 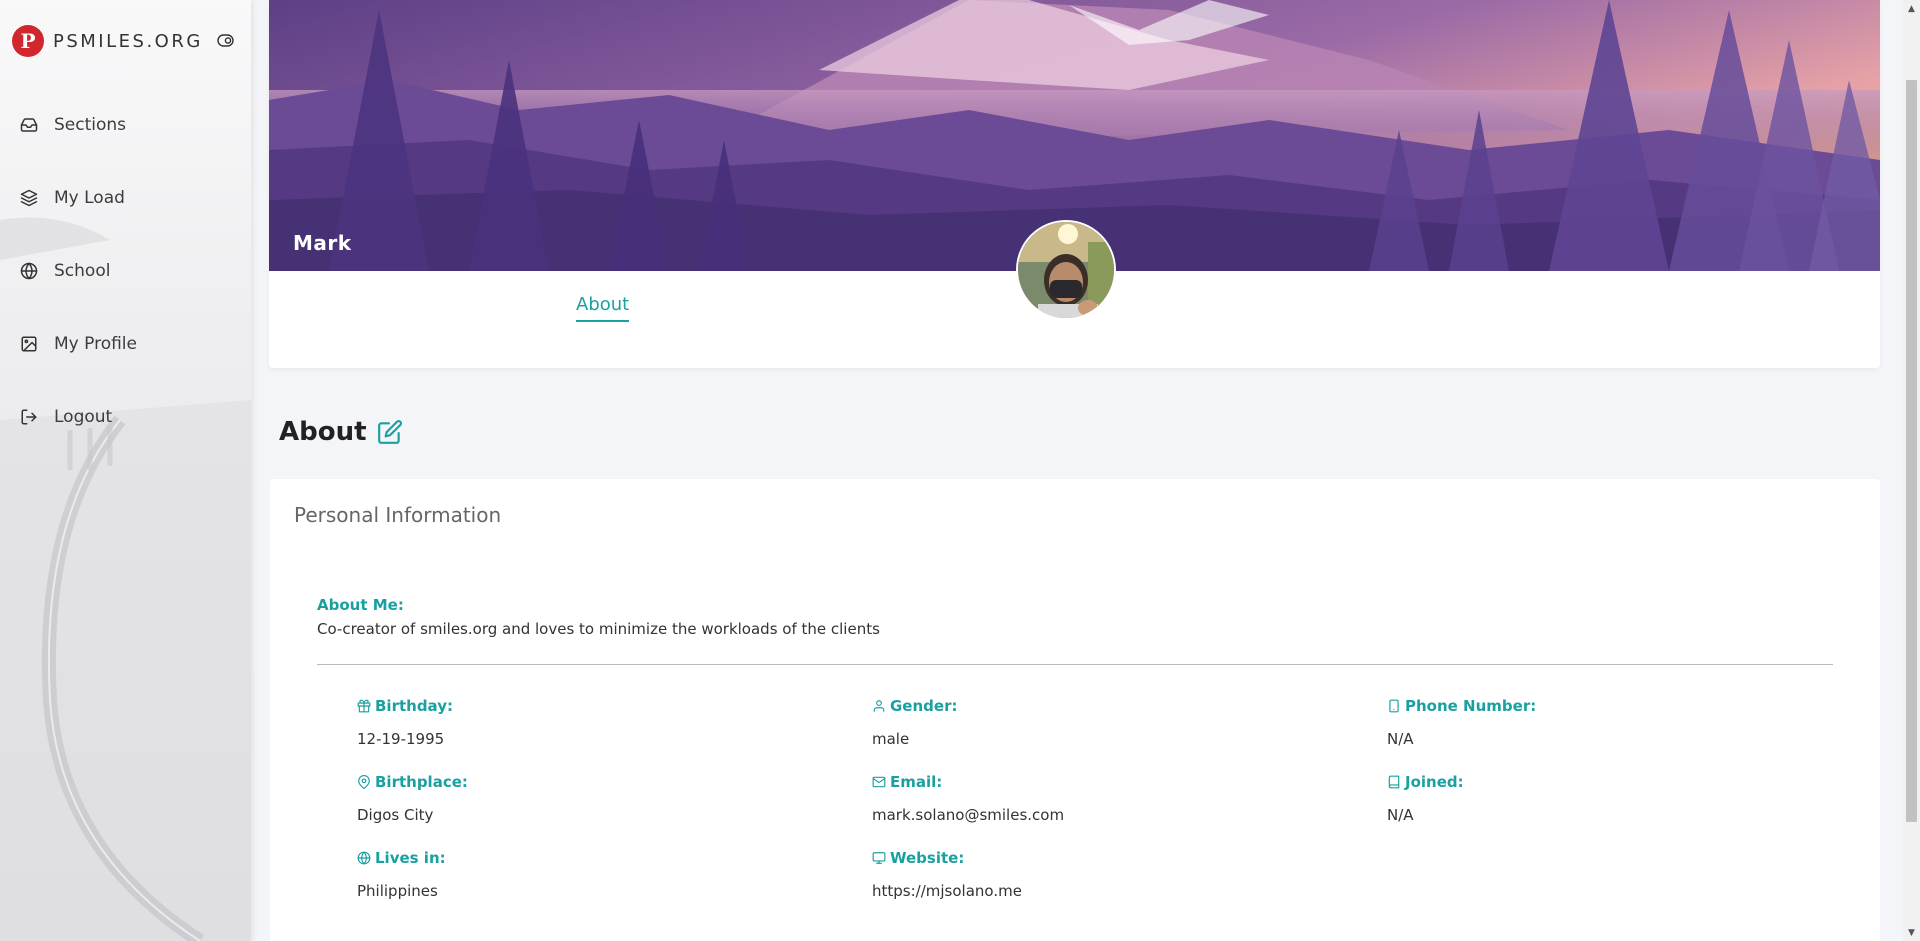 I want to click on scroll-down-arrow-icon: ▼, so click(x=1911, y=932).